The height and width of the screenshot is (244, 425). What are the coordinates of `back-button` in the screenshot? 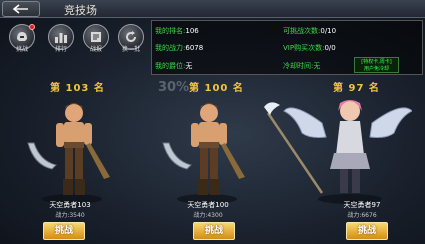 It's located at (21, 9).